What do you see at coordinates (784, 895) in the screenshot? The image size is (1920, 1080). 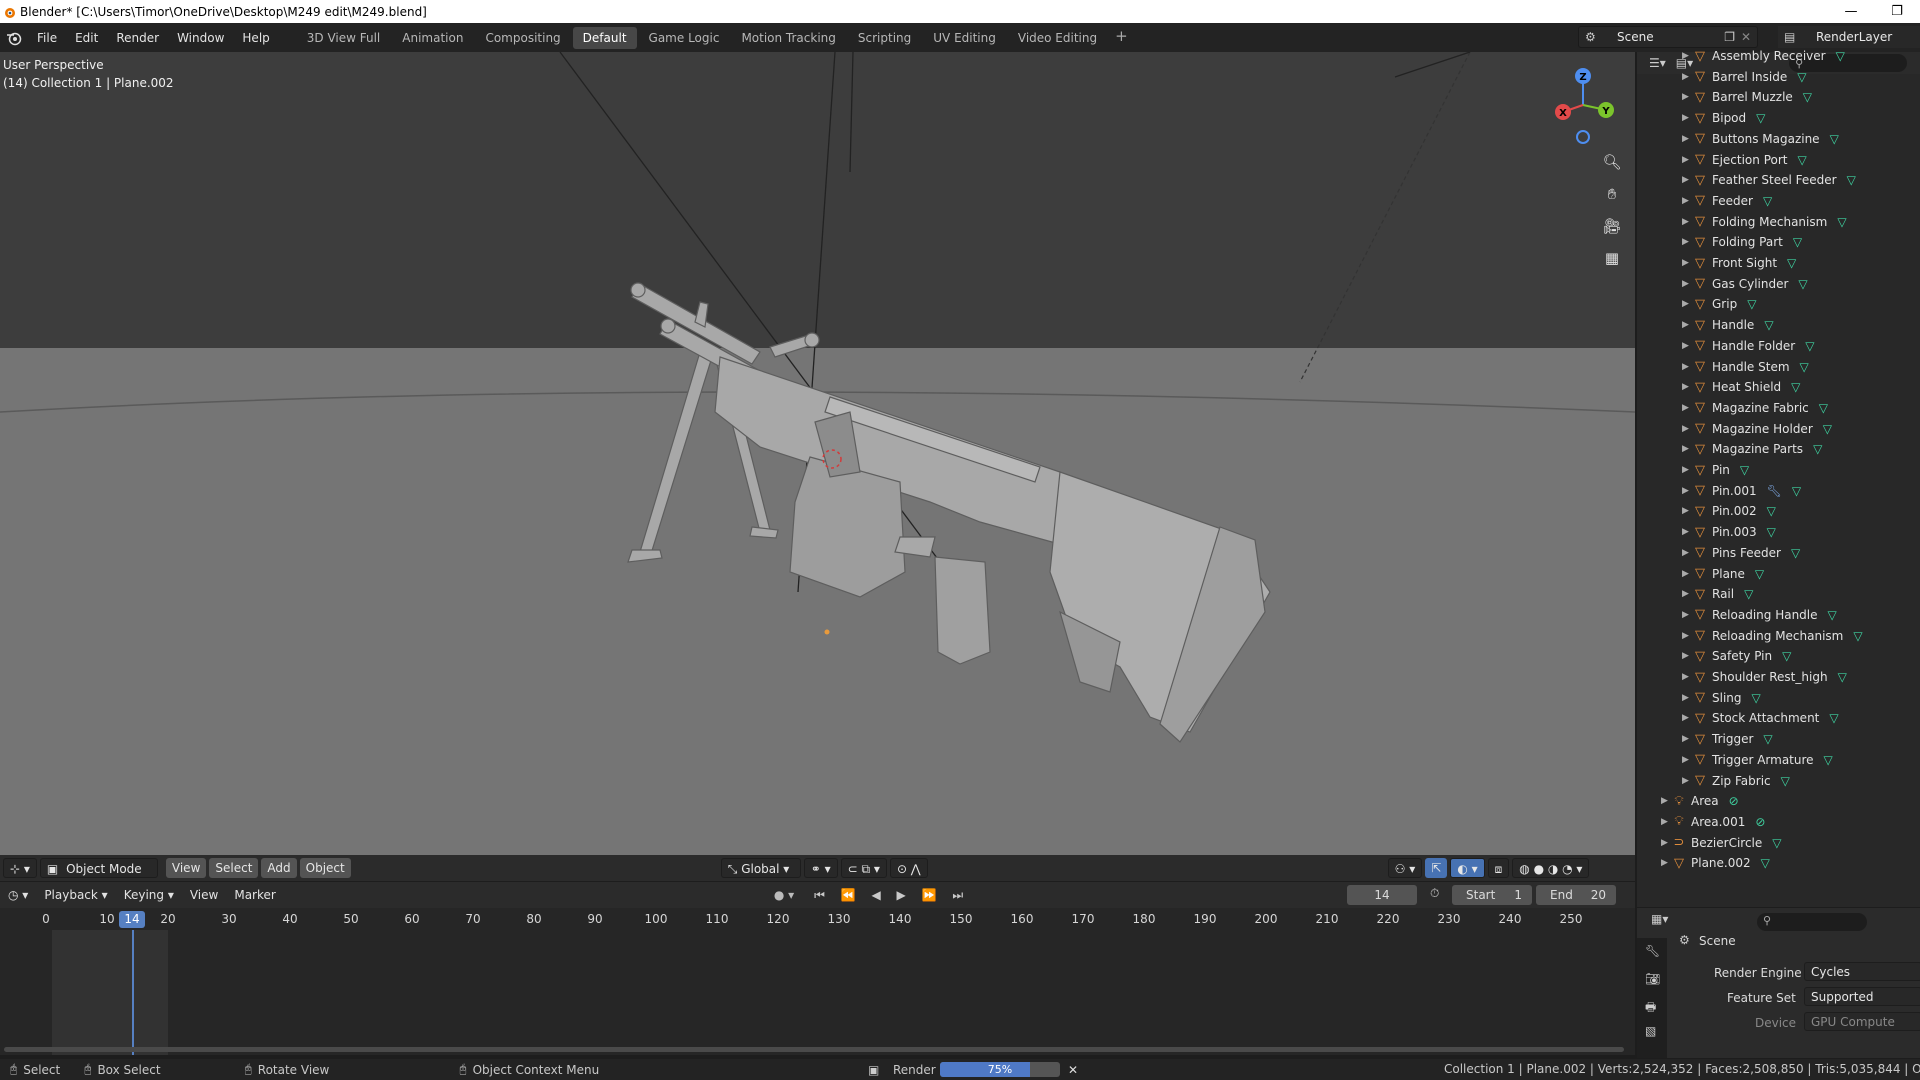 I see `record-button: ● ▾` at bounding box center [784, 895].